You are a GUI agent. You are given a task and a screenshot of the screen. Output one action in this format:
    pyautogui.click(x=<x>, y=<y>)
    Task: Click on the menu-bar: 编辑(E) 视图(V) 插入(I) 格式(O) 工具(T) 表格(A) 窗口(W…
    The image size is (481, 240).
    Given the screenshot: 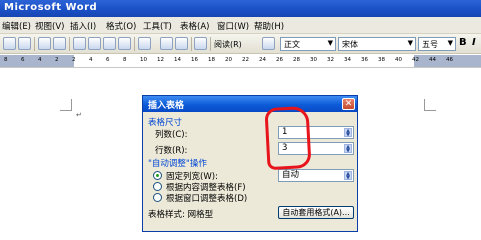 What is the action you would take?
    pyautogui.click(x=240, y=25)
    